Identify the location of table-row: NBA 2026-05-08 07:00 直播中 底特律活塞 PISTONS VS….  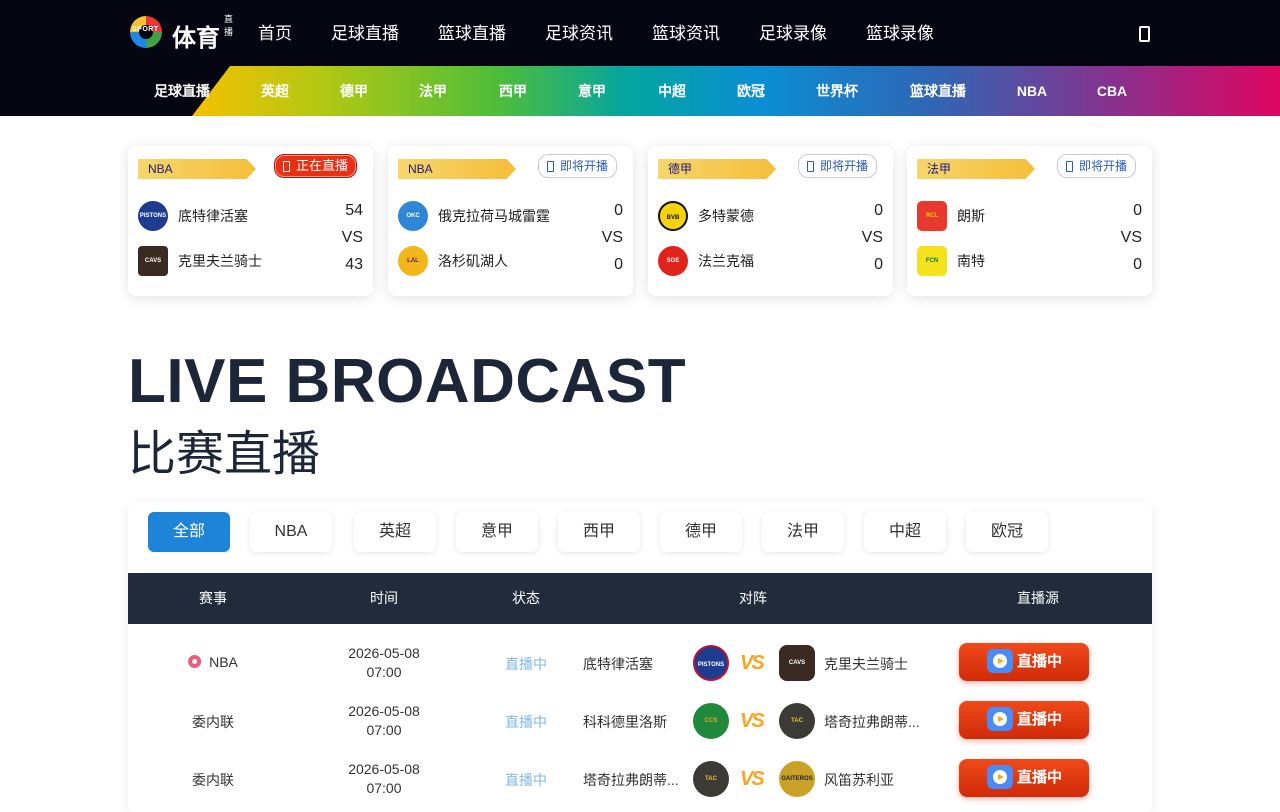
(640, 663).